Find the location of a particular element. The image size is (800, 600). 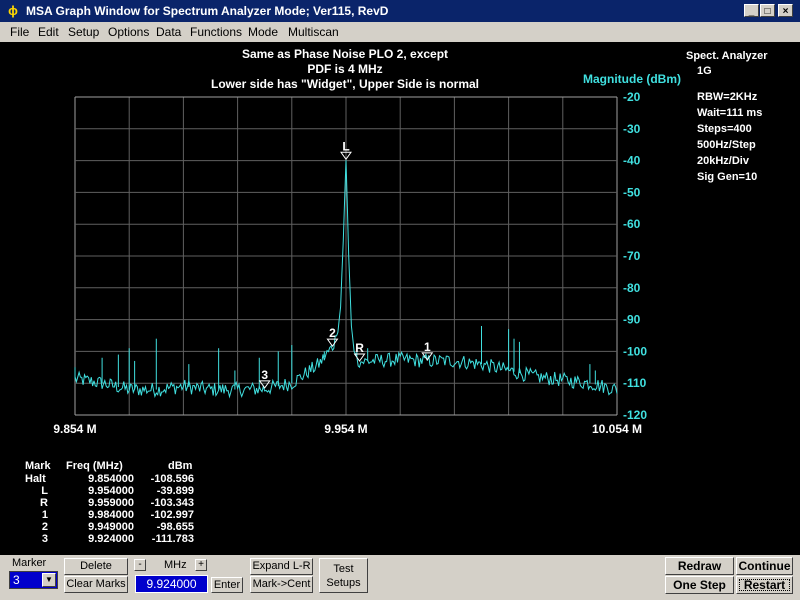

menu-edit: Edit is located at coordinates (48, 32).